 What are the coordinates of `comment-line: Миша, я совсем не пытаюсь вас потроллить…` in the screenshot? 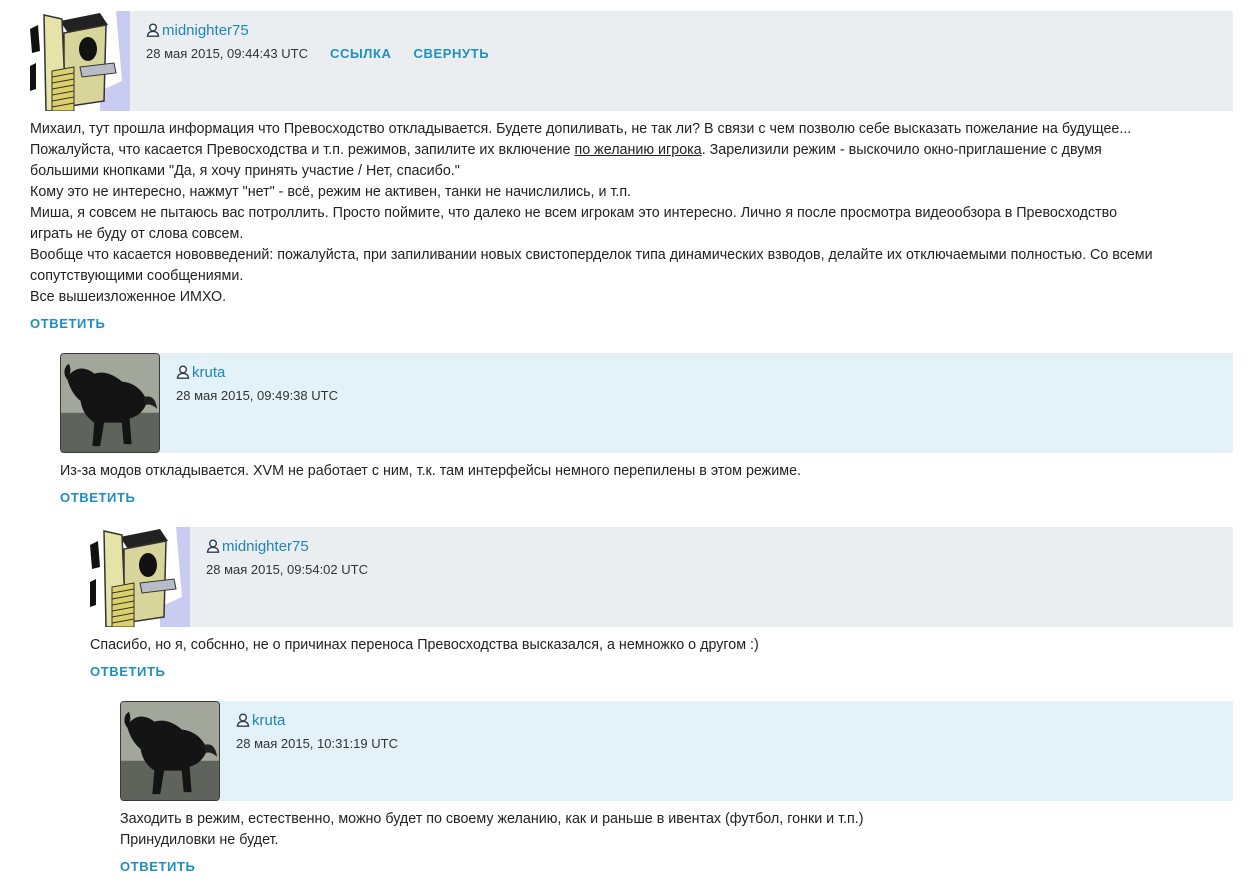 It's located at (574, 213).